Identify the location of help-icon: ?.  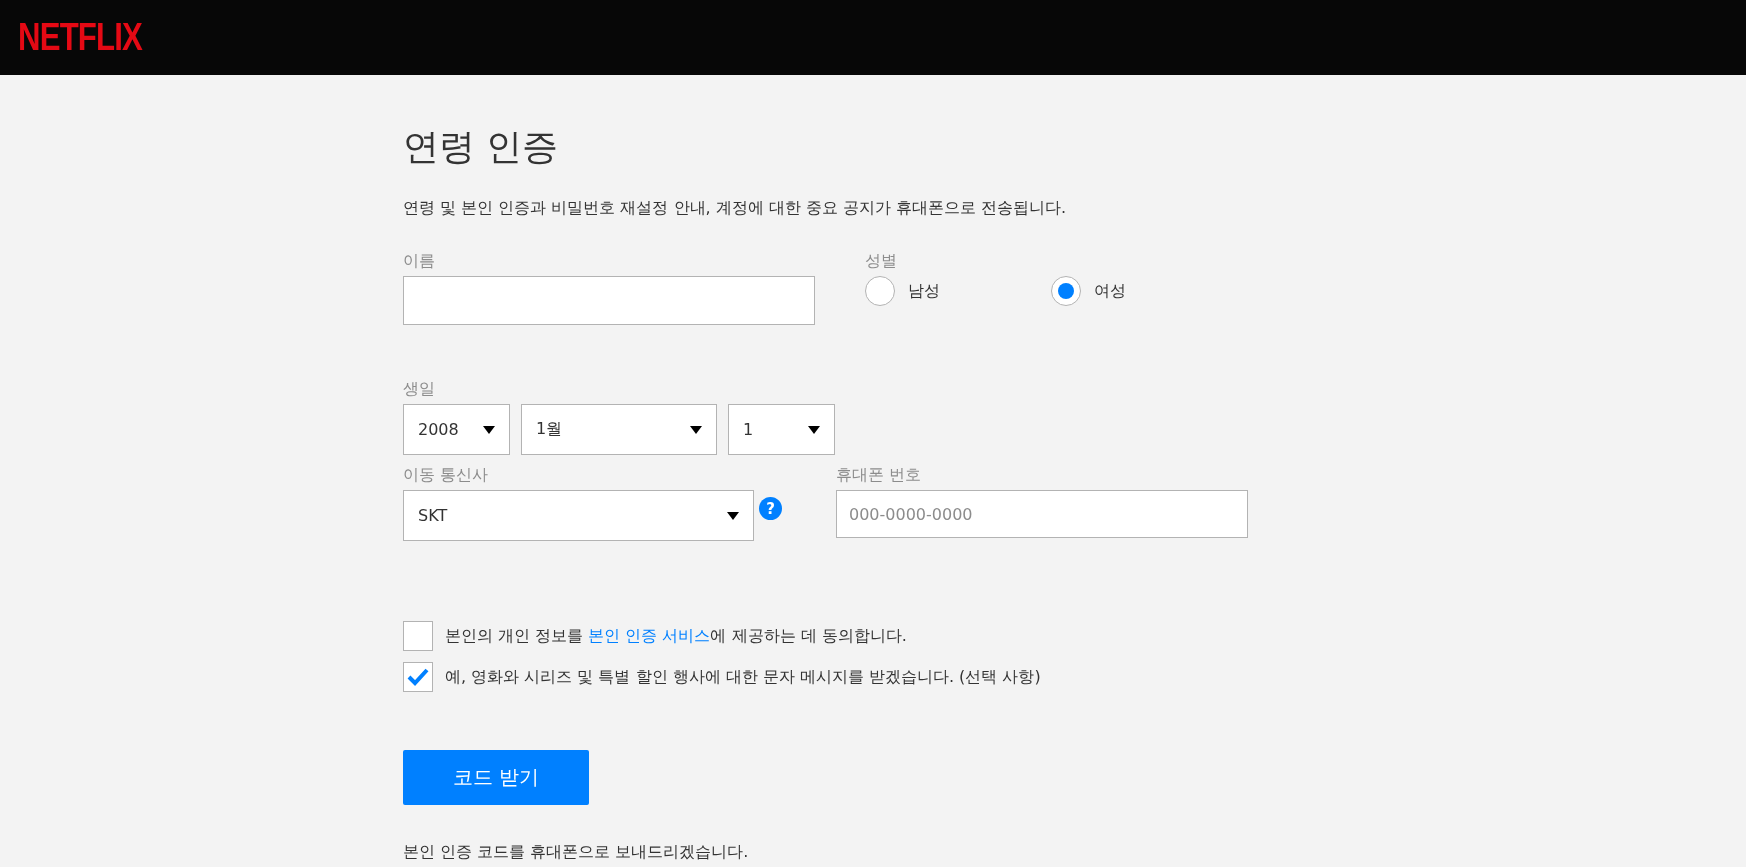
(770, 508).